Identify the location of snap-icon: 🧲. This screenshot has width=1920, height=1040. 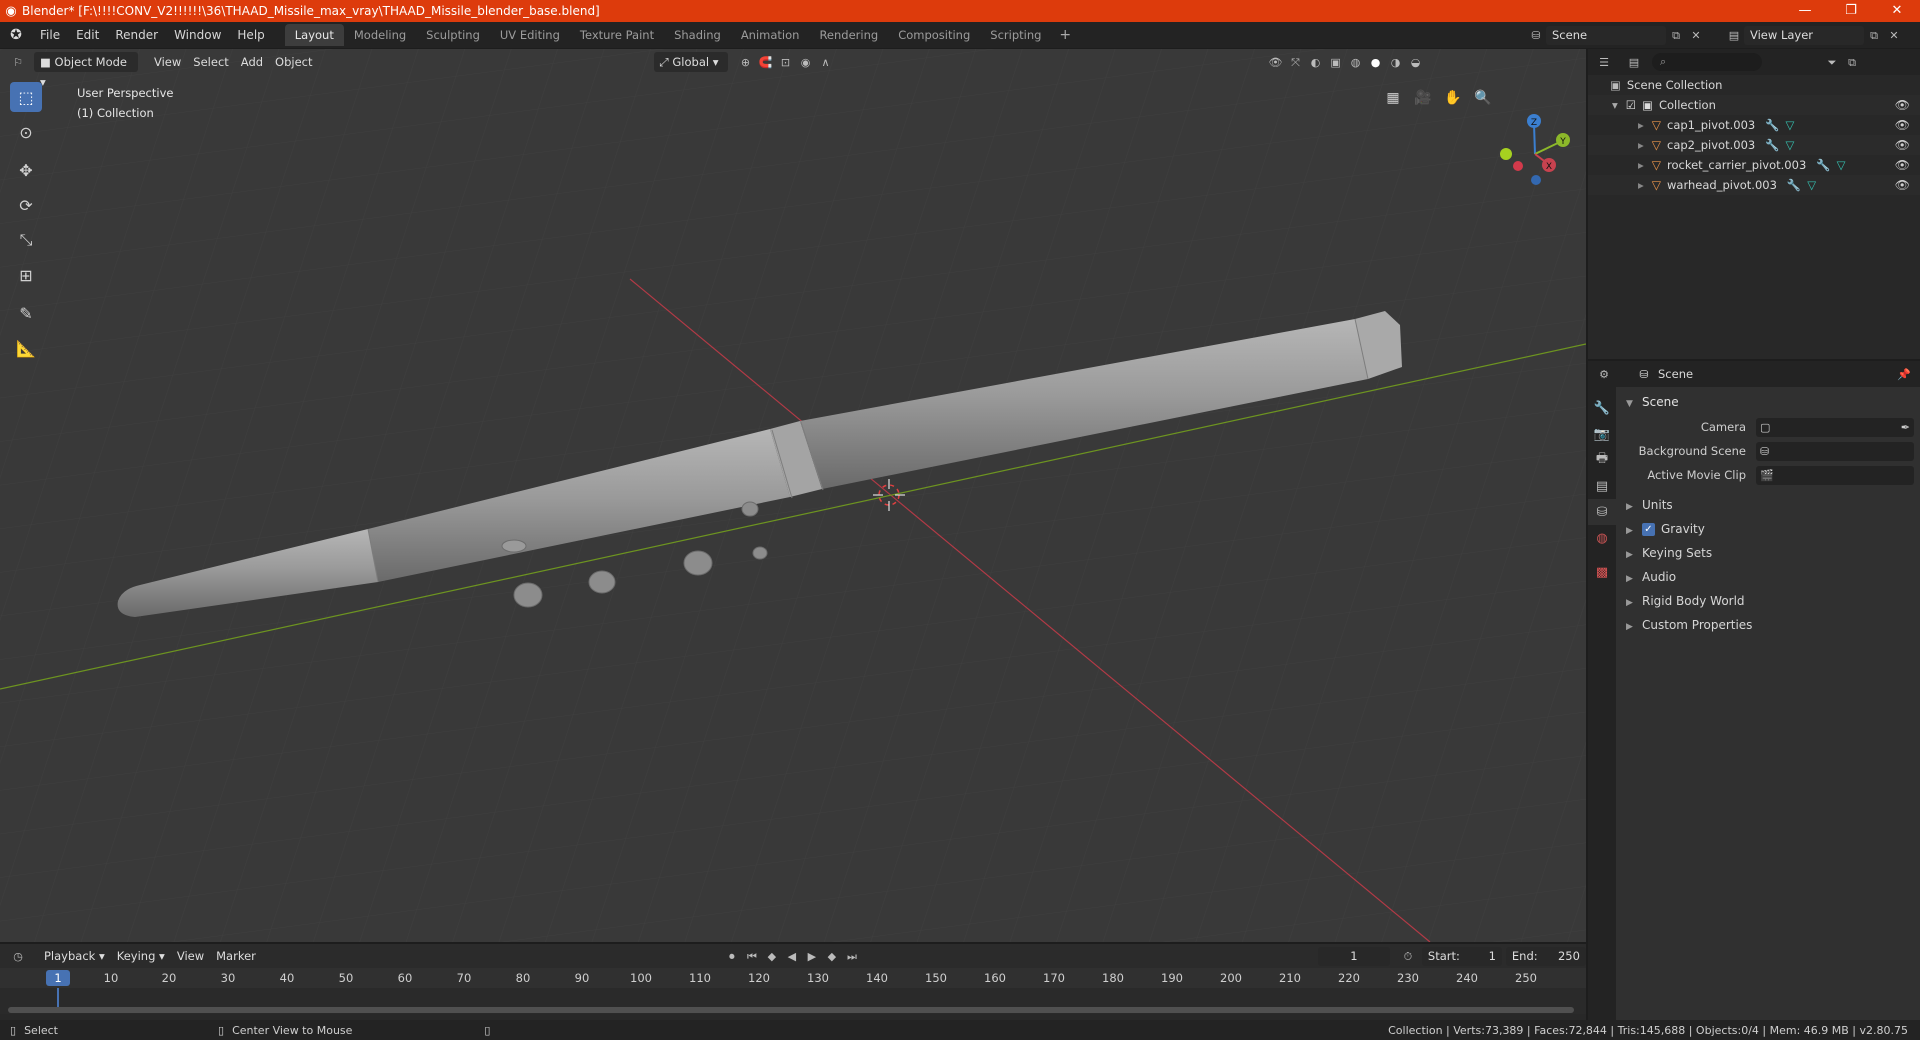
(766, 62).